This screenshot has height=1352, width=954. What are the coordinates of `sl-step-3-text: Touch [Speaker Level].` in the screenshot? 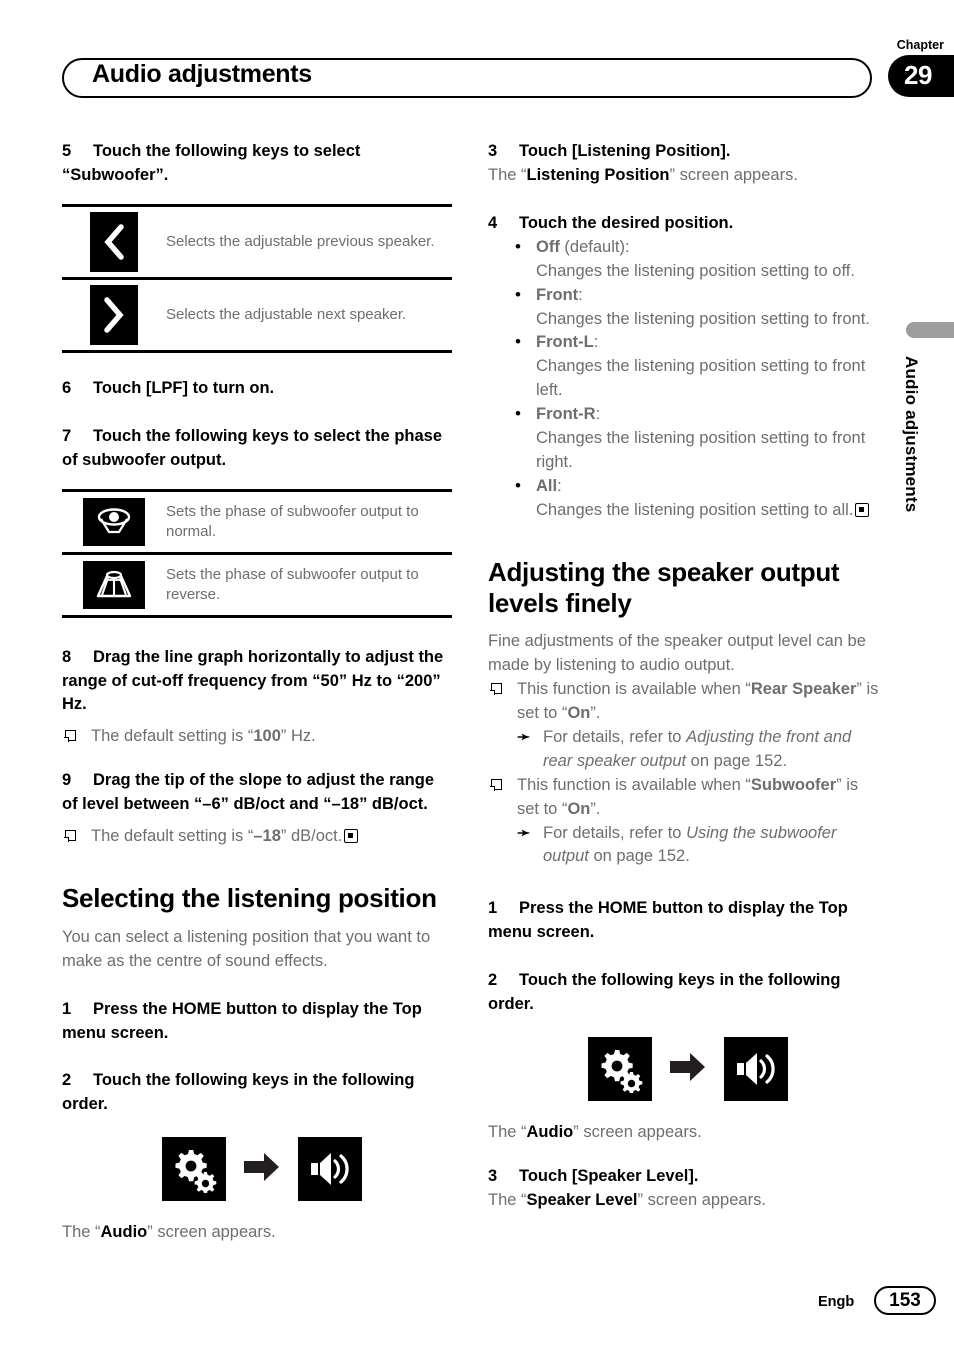 It's located at (609, 1176).